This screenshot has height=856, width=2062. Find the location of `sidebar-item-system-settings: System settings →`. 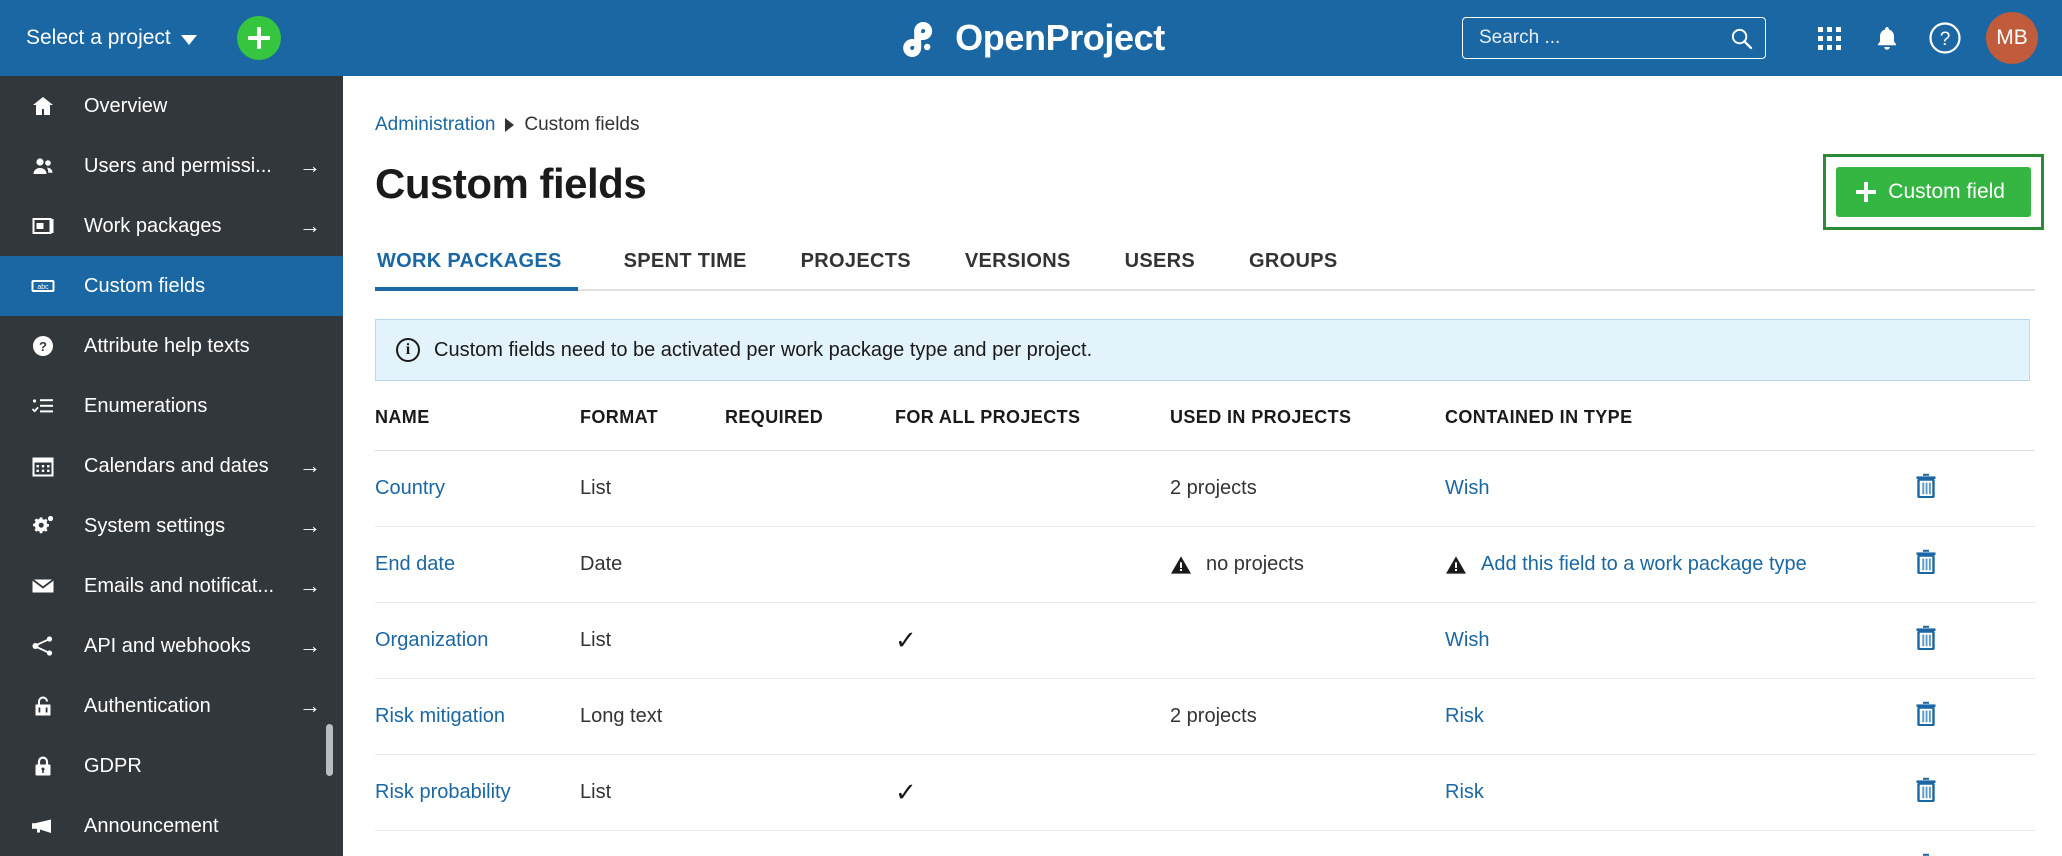

sidebar-item-system-settings: System settings → is located at coordinates (171, 526).